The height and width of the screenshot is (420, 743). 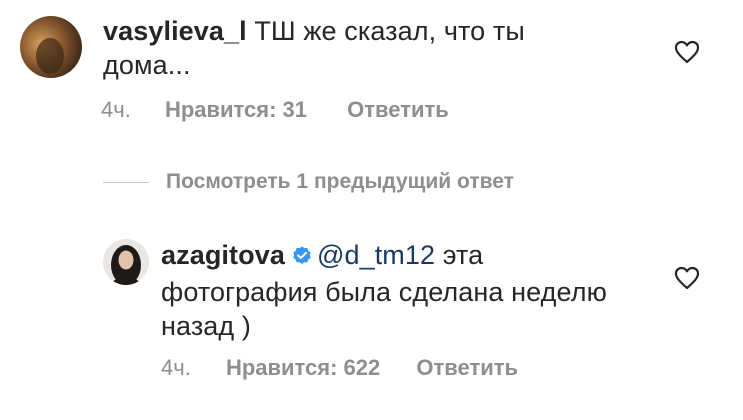 I want to click on comment-meta: 4ч. Нравится: 31 Ответить, so click(x=275, y=110).